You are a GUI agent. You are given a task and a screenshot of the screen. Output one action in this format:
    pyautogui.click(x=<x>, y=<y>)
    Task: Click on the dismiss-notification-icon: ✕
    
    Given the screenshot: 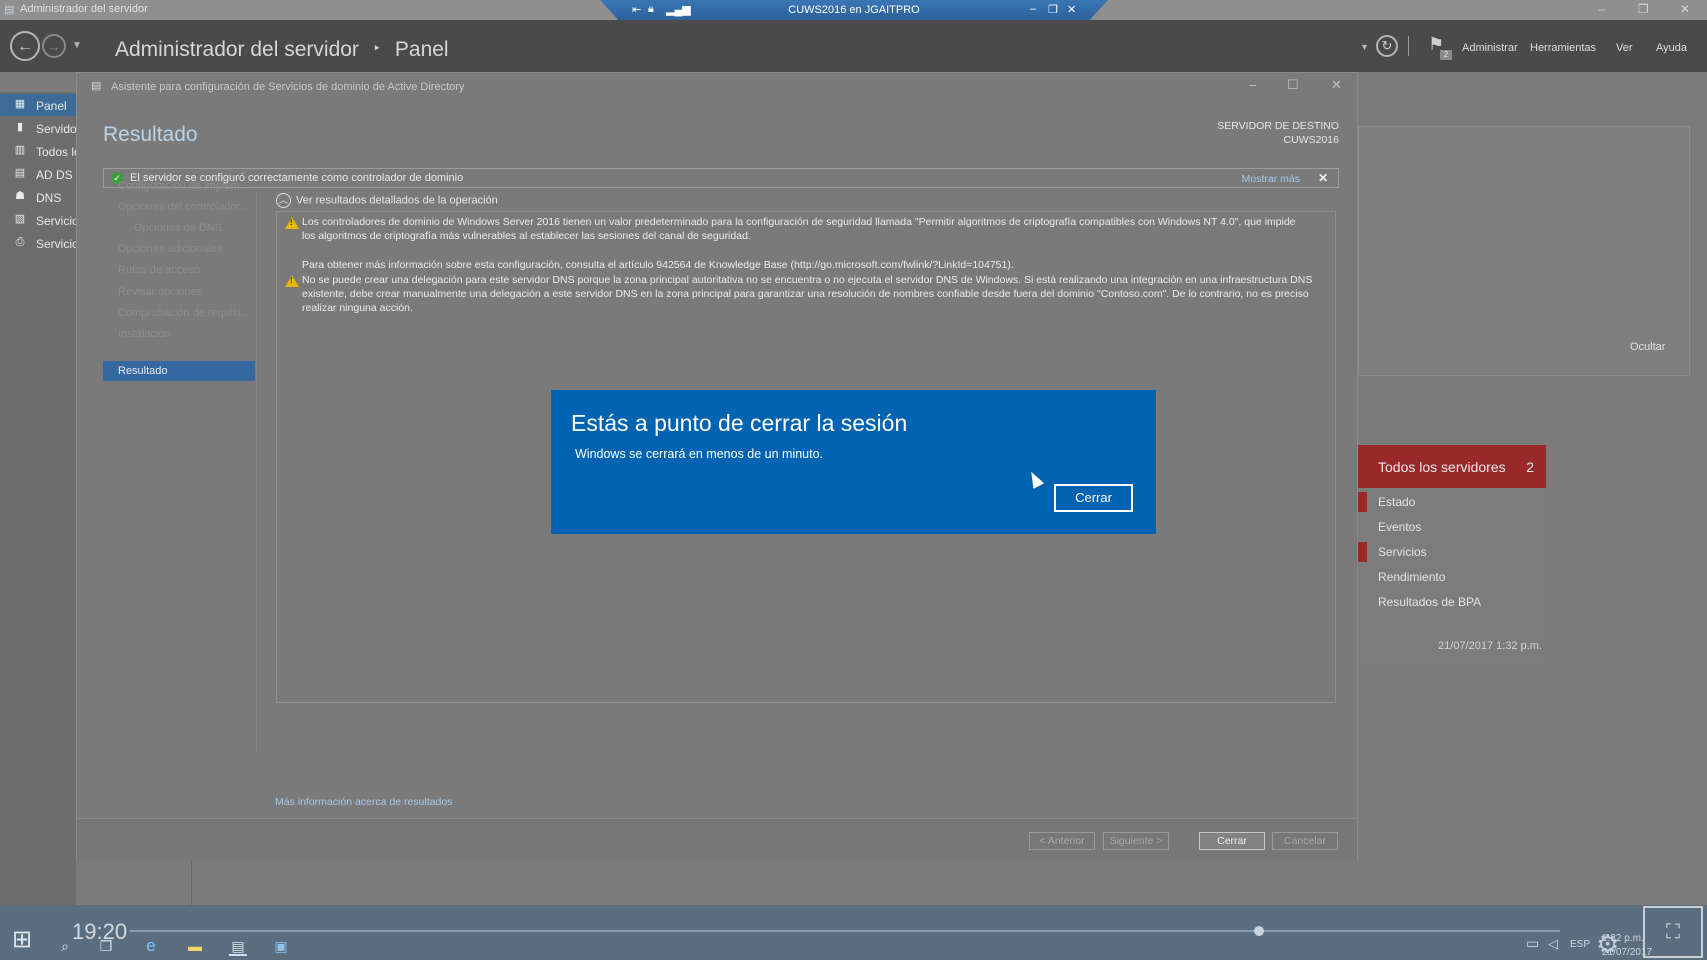 What is the action you would take?
    pyautogui.click(x=1323, y=178)
    